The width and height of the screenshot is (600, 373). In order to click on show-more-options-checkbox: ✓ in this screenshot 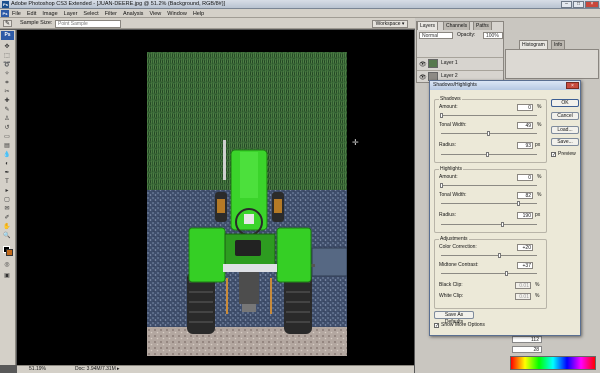, I will do `click(436, 326)`.